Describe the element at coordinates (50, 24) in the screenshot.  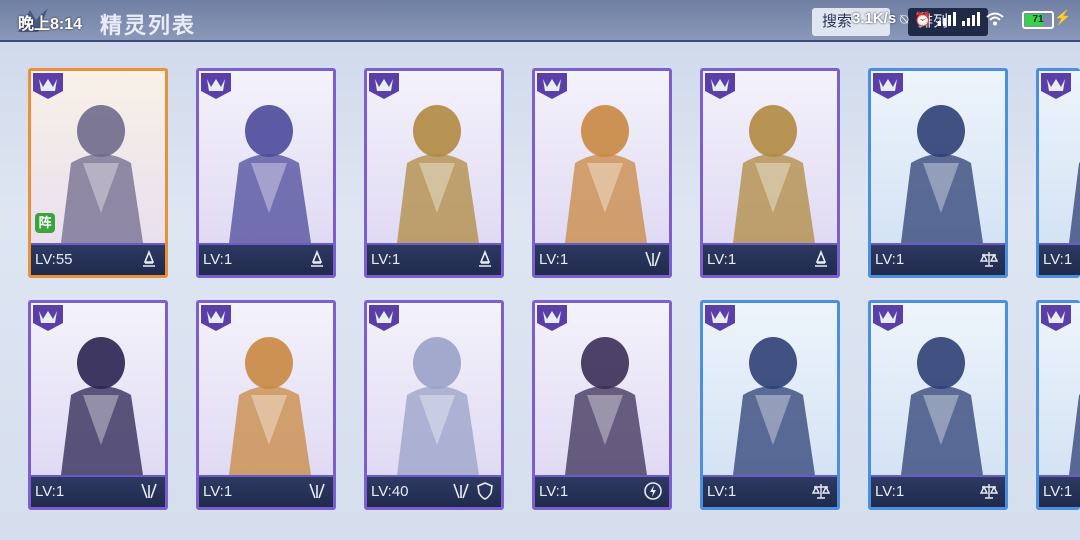
I see `status-time: 晚上8:14` at that location.